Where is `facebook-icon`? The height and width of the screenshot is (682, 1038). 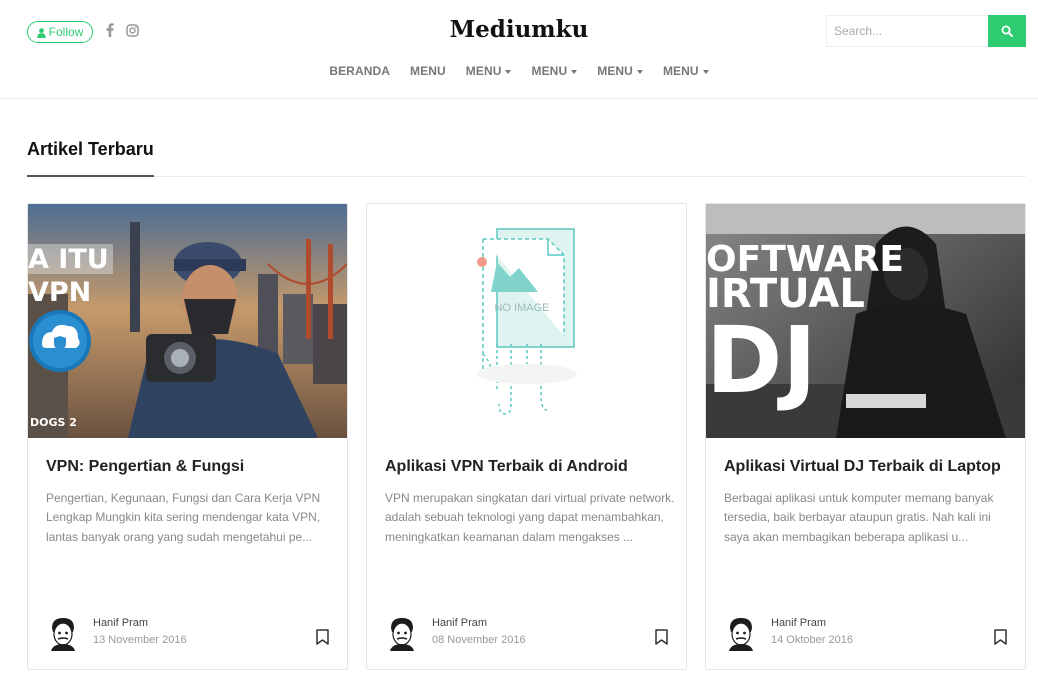 facebook-icon is located at coordinates (110, 30).